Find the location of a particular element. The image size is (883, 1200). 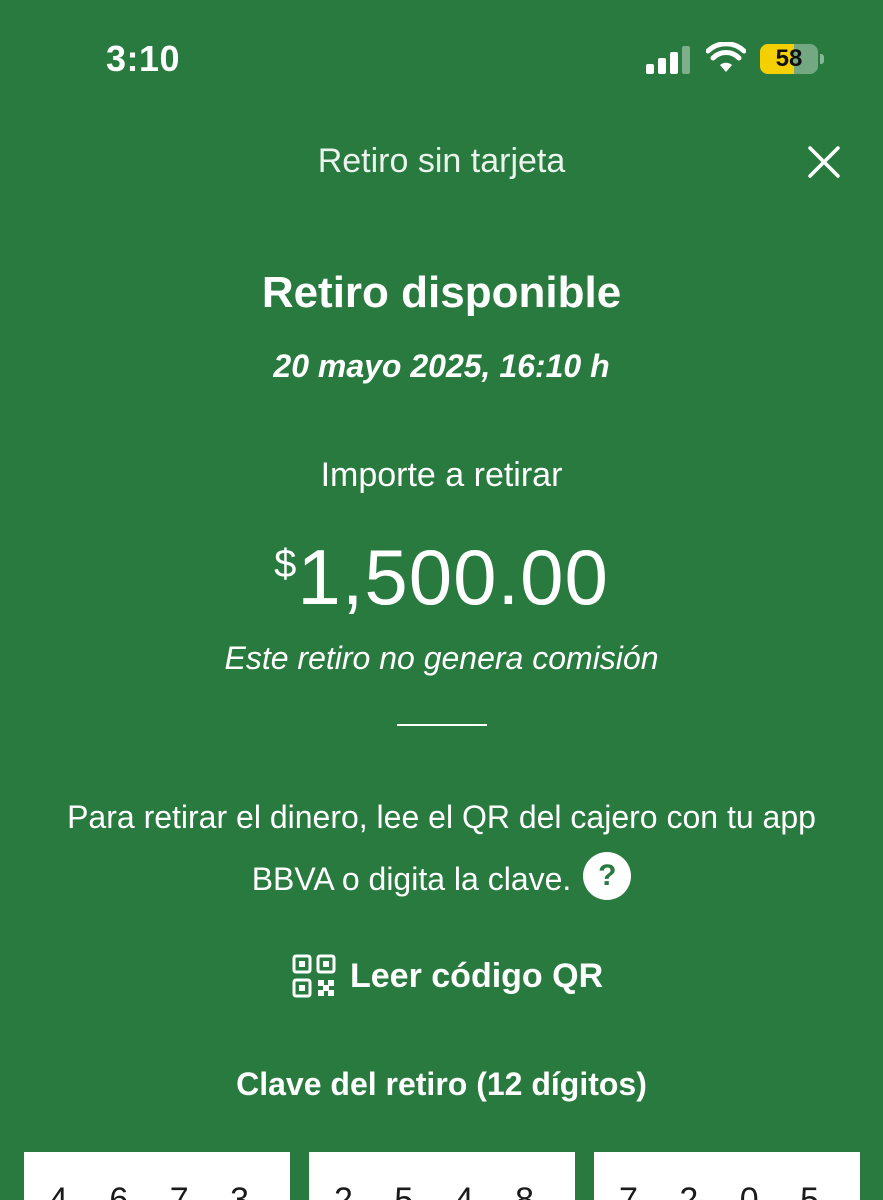

battery-level: 58 is located at coordinates (789, 58).